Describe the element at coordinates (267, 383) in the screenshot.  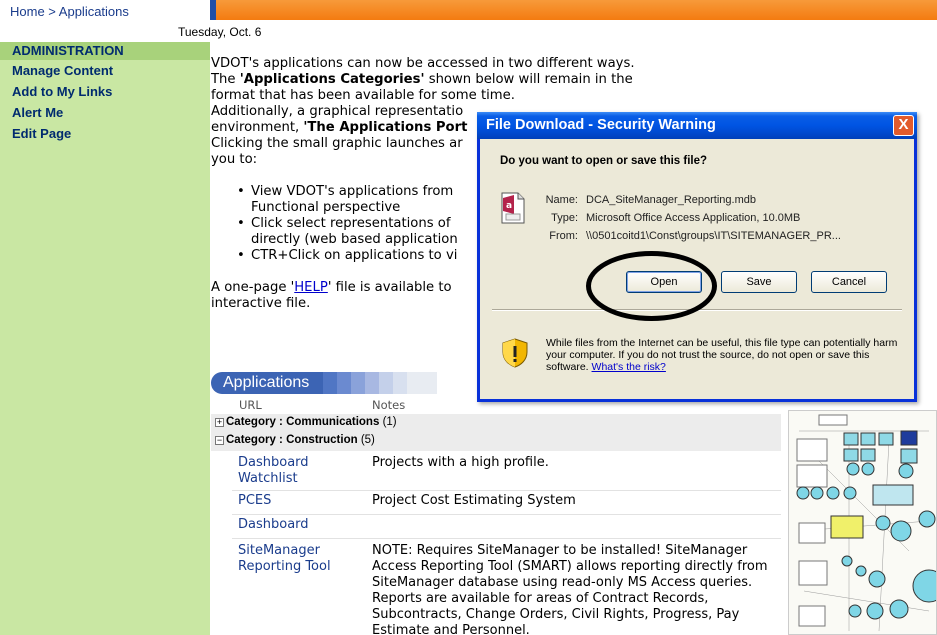
I see `applications-title: Applications` at that location.